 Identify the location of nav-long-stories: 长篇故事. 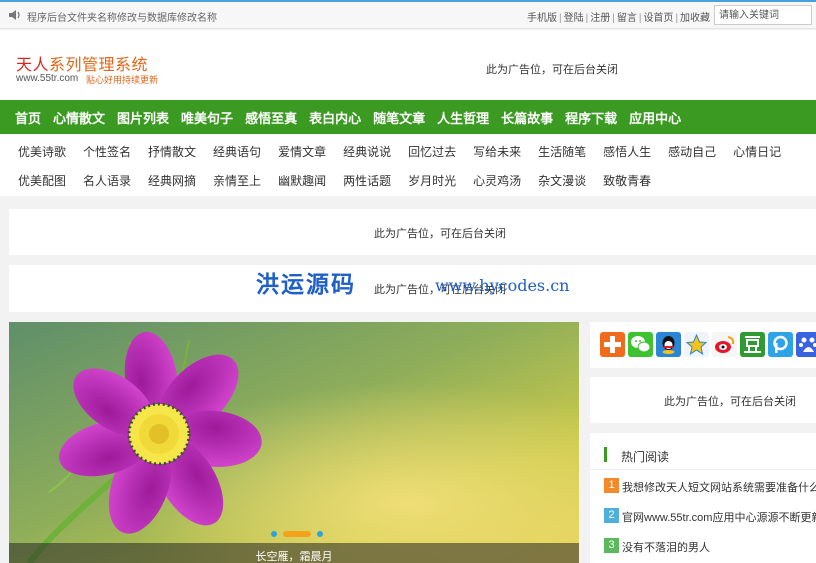
(527, 117).